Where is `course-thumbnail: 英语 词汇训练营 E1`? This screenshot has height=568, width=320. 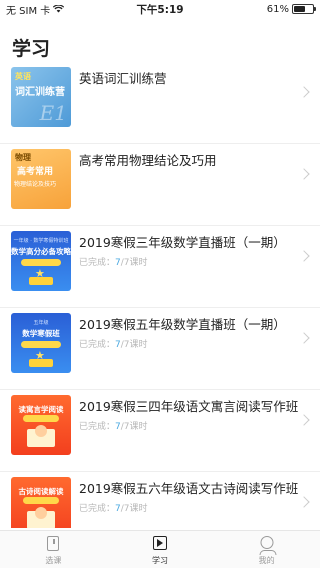 course-thumbnail: 英语 词汇训练营 E1 is located at coordinates (41, 97).